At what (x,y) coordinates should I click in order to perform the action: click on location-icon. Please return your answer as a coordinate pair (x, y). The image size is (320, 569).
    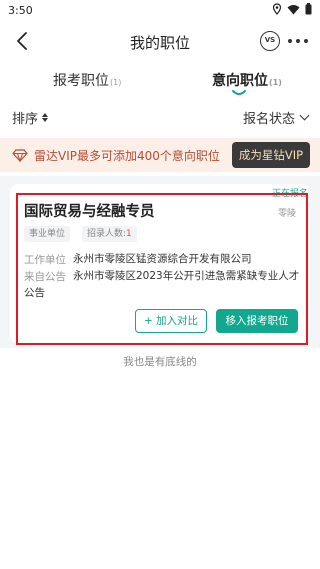
    Looking at the image, I should click on (277, 9).